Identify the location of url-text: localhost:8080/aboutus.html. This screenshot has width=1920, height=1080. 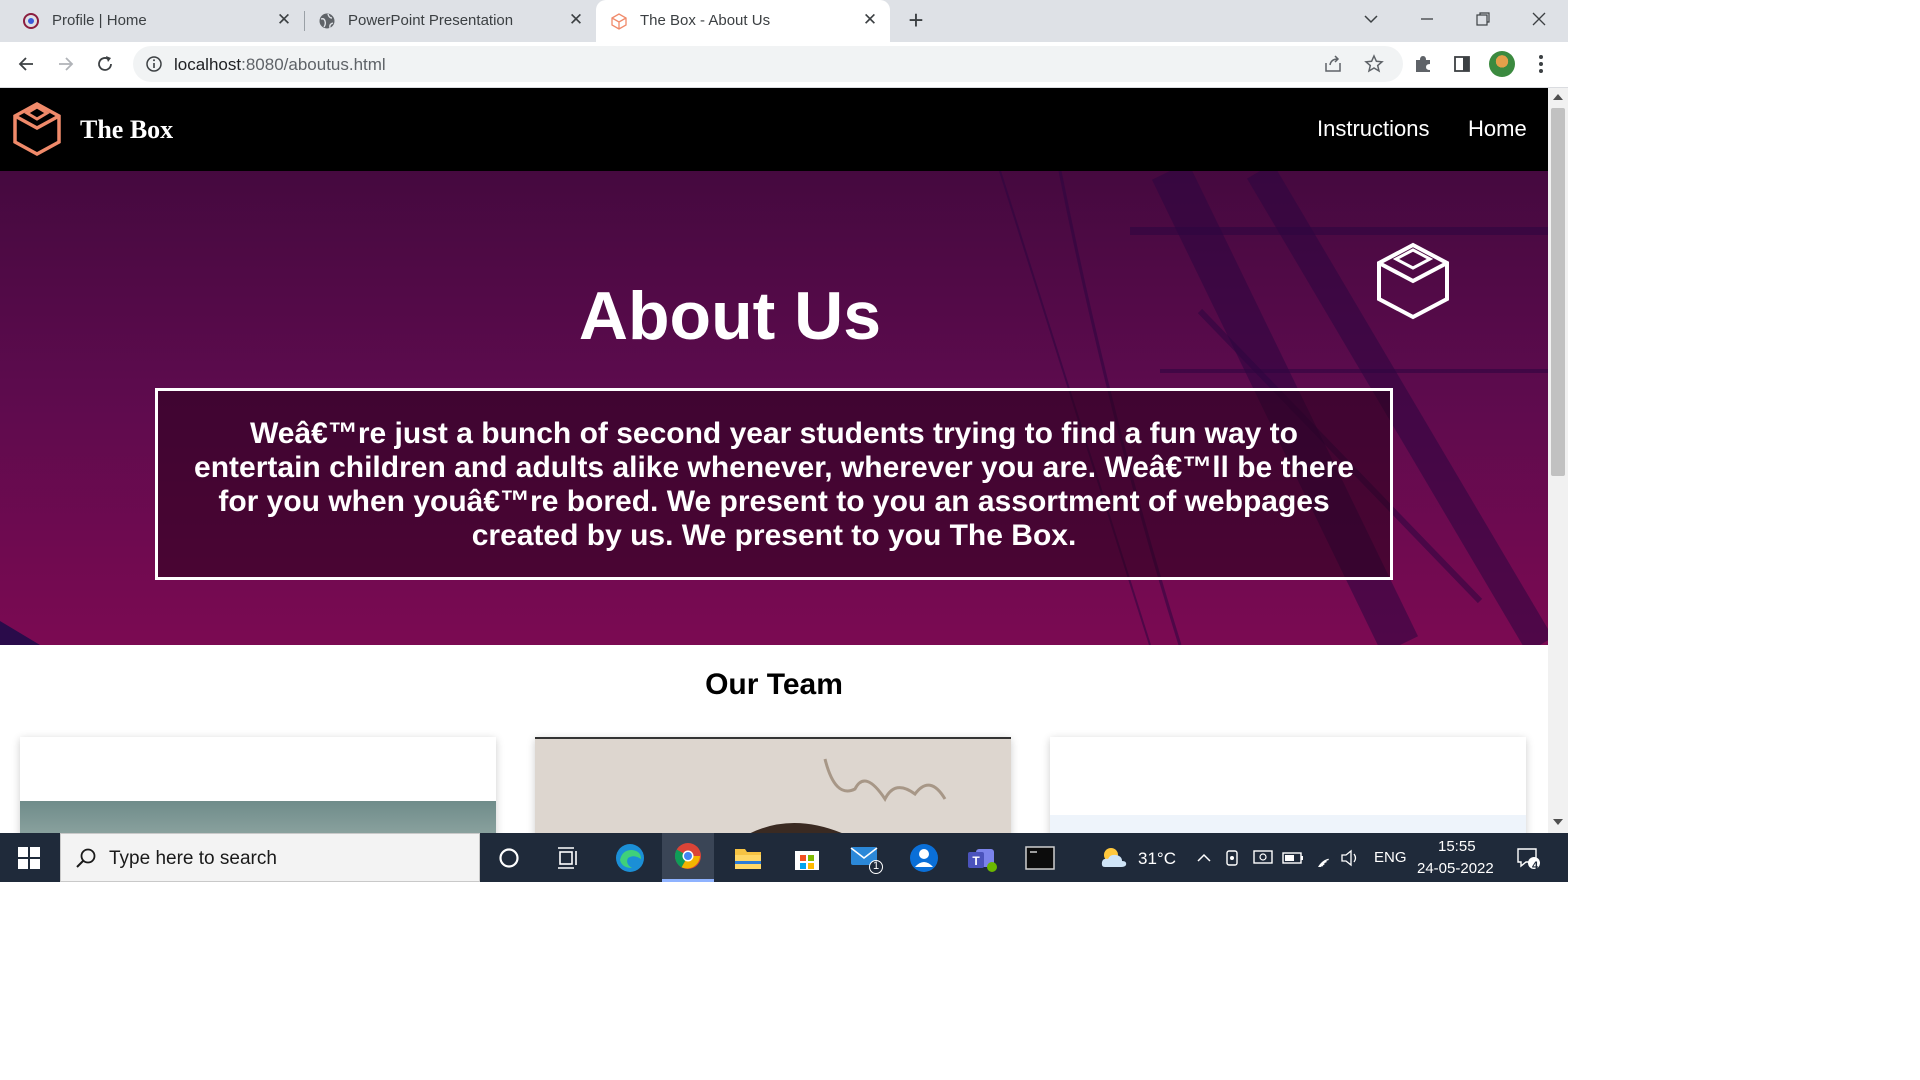
(280, 65).